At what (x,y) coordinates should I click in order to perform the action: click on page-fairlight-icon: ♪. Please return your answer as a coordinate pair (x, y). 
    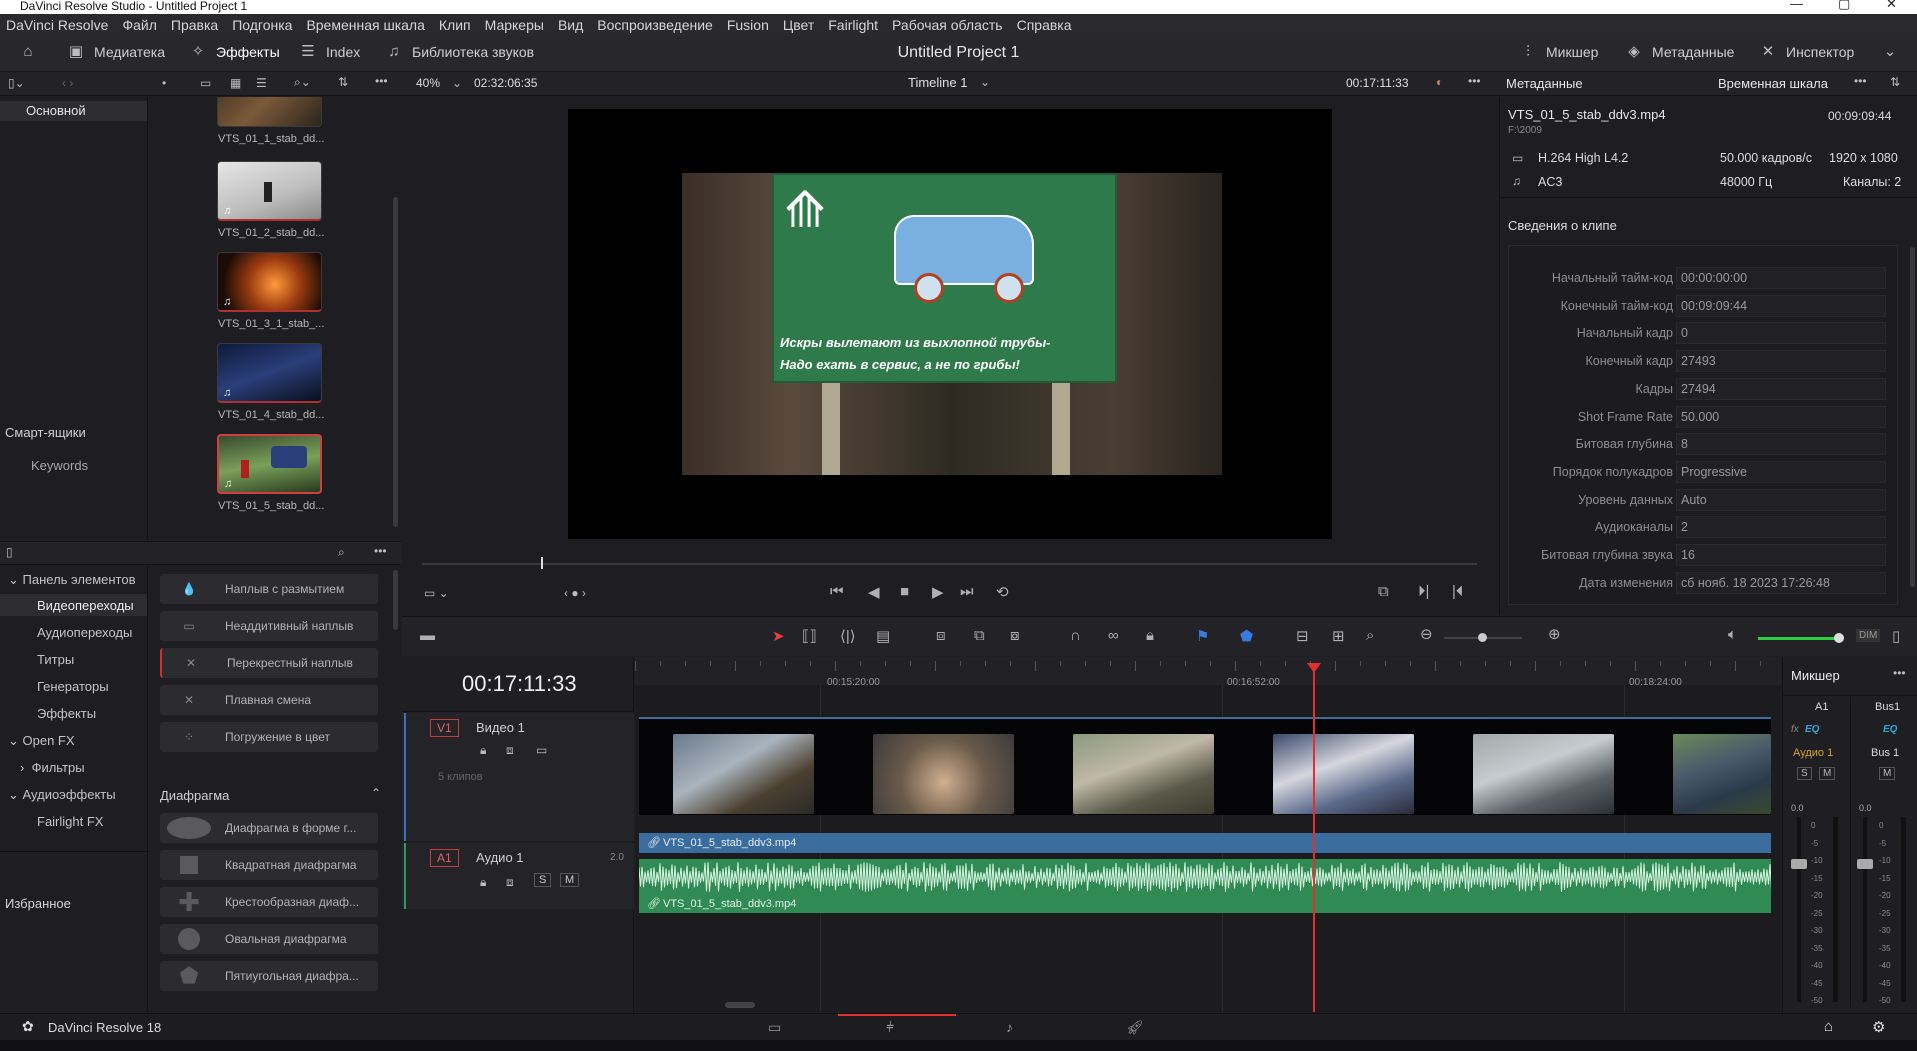
    Looking at the image, I should click on (1009, 1027).